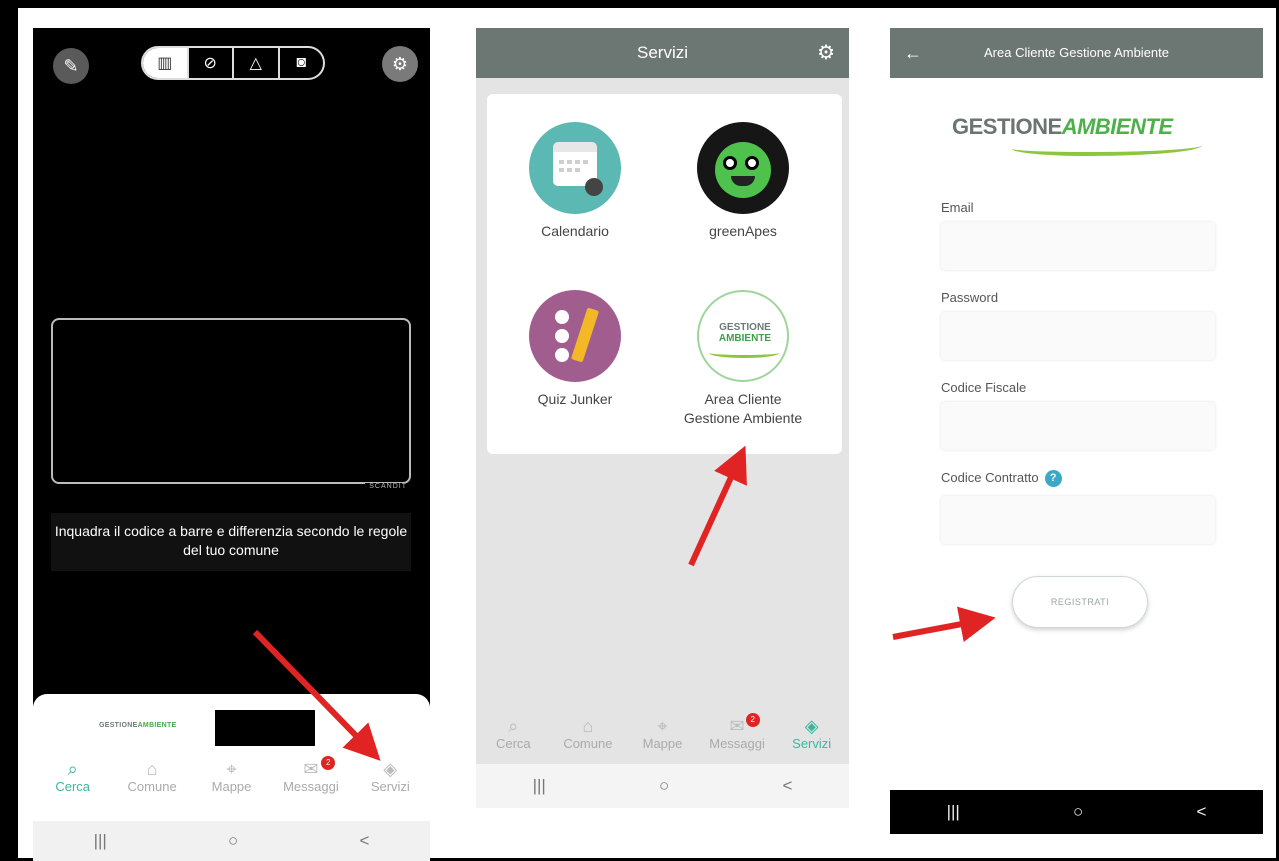 The height and width of the screenshot is (861, 1279). I want to click on codice-contratto-label: Codice Contratto?, so click(1001, 479).